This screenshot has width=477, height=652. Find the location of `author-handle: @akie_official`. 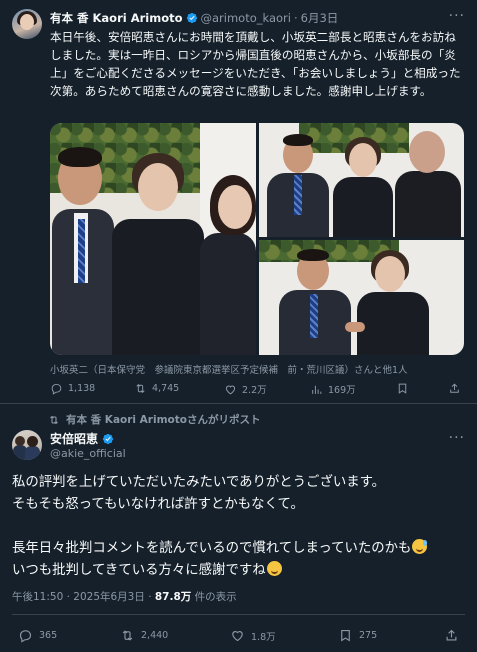

author-handle: @akie_official is located at coordinates (88, 453).